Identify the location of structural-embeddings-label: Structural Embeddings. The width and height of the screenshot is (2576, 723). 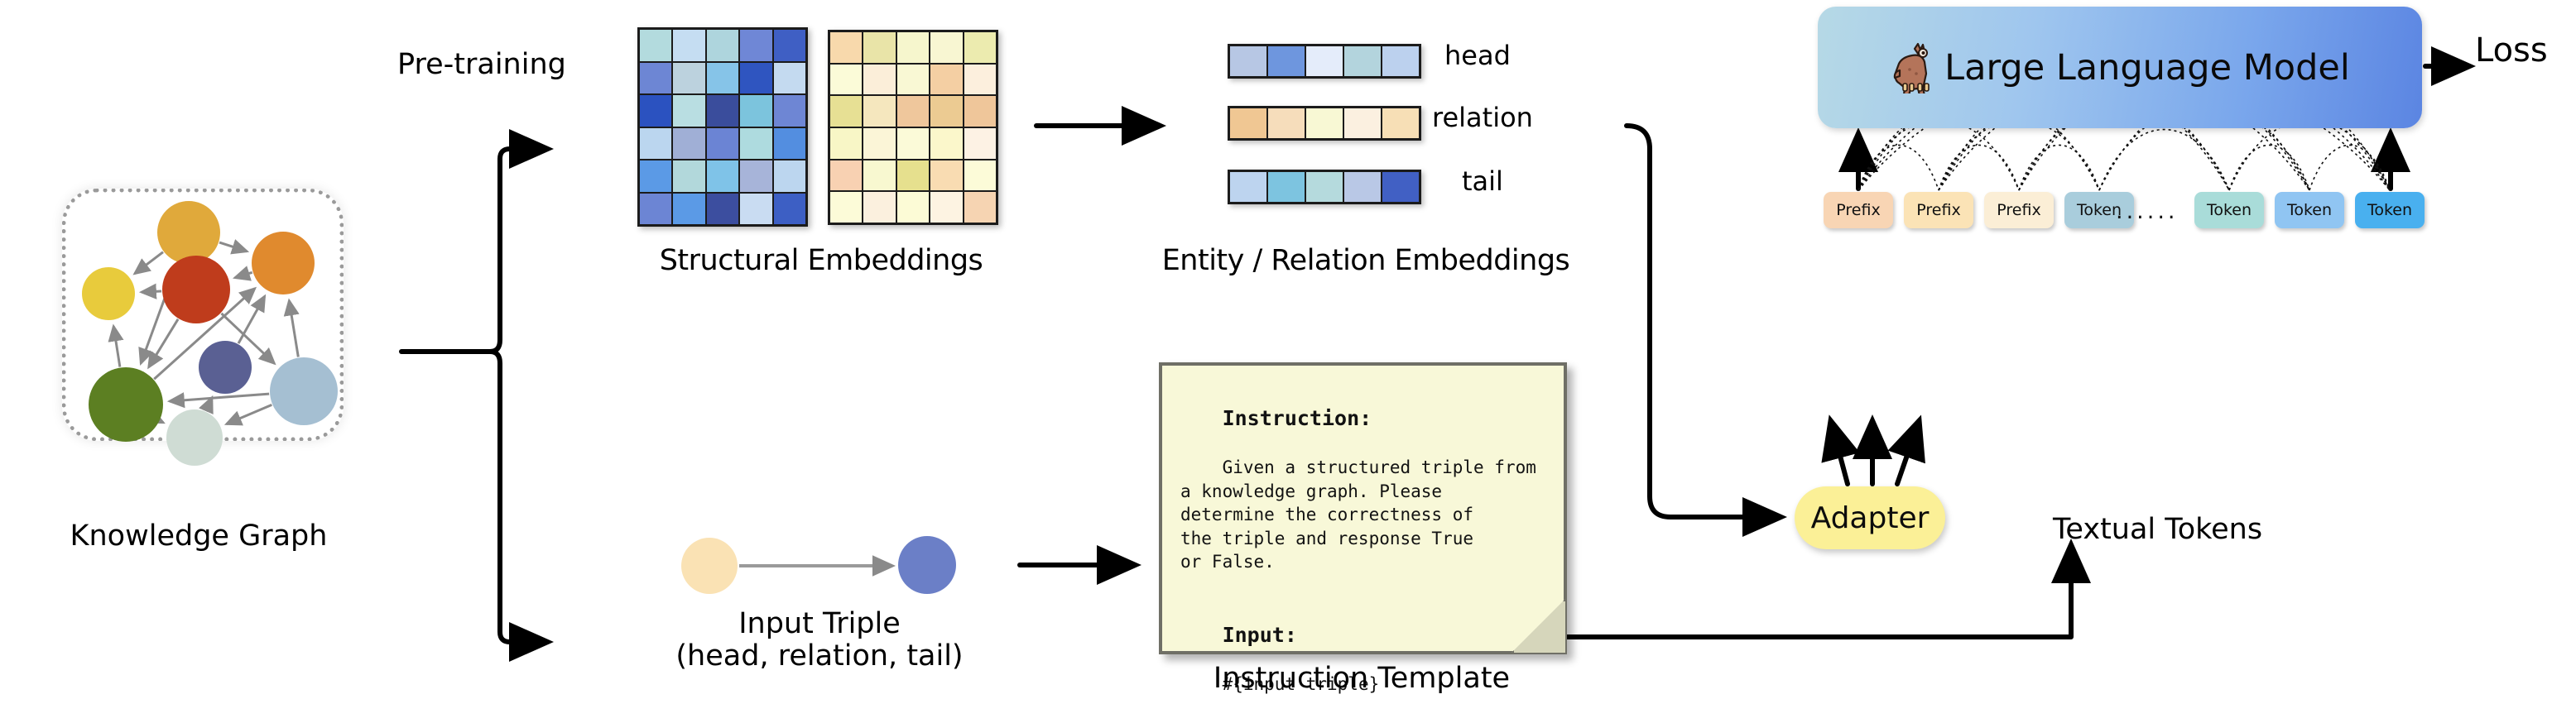
(821, 260).